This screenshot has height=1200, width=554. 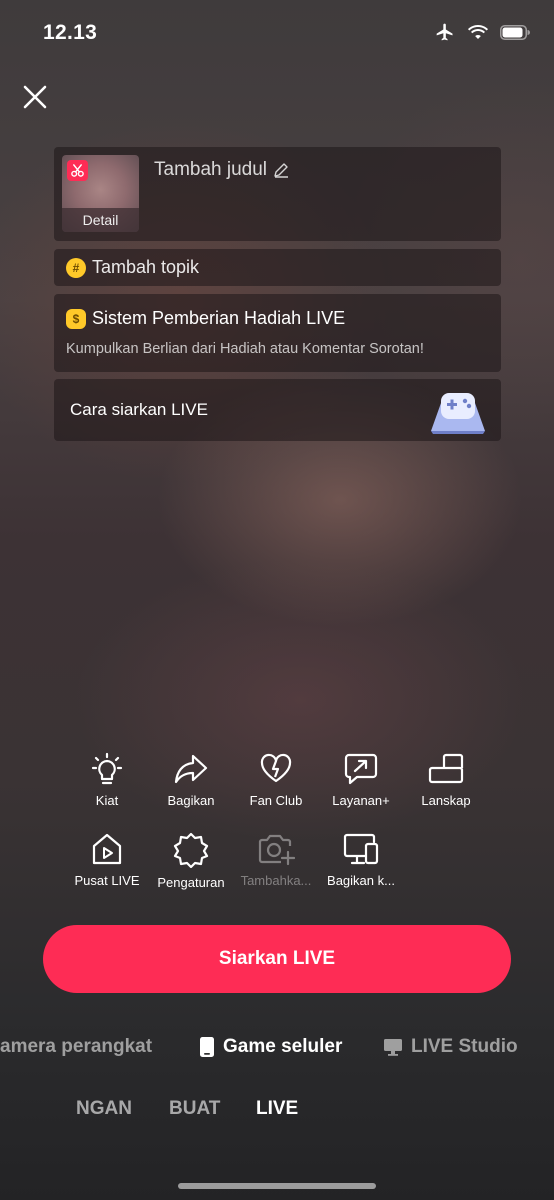 I want to click on live-mode-selector: amera perangkat Game seluler LIVE Studio, so click(x=277, y=1051).